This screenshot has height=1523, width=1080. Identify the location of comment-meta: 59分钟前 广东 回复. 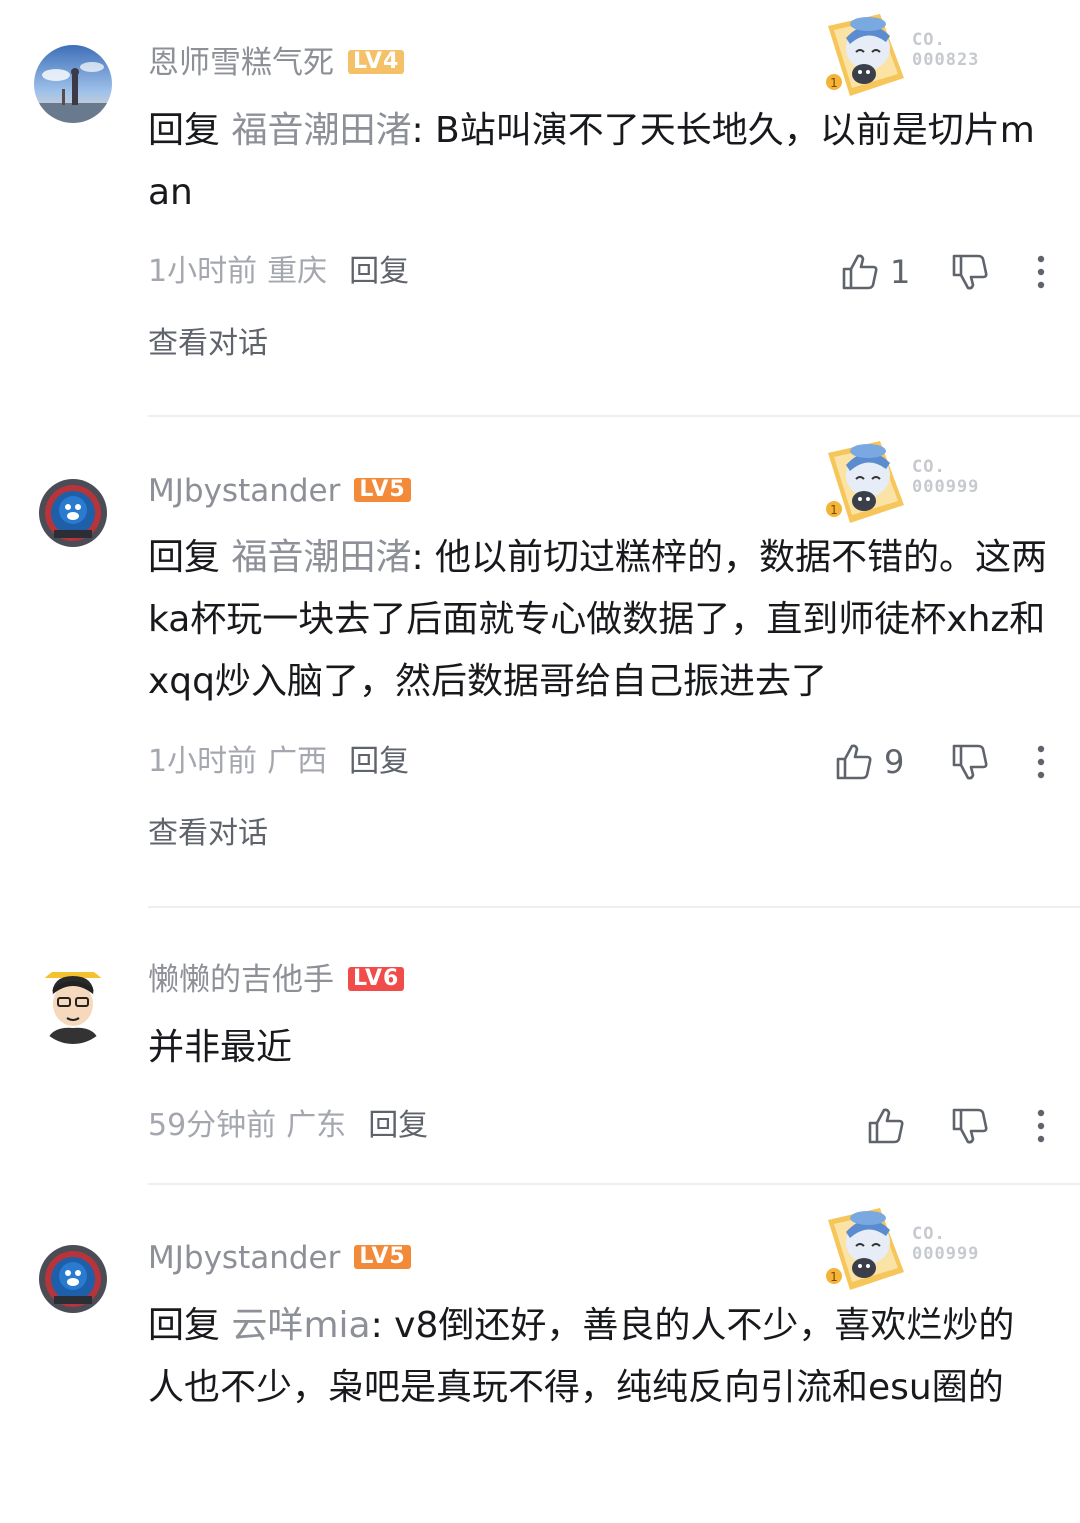
(288, 1126).